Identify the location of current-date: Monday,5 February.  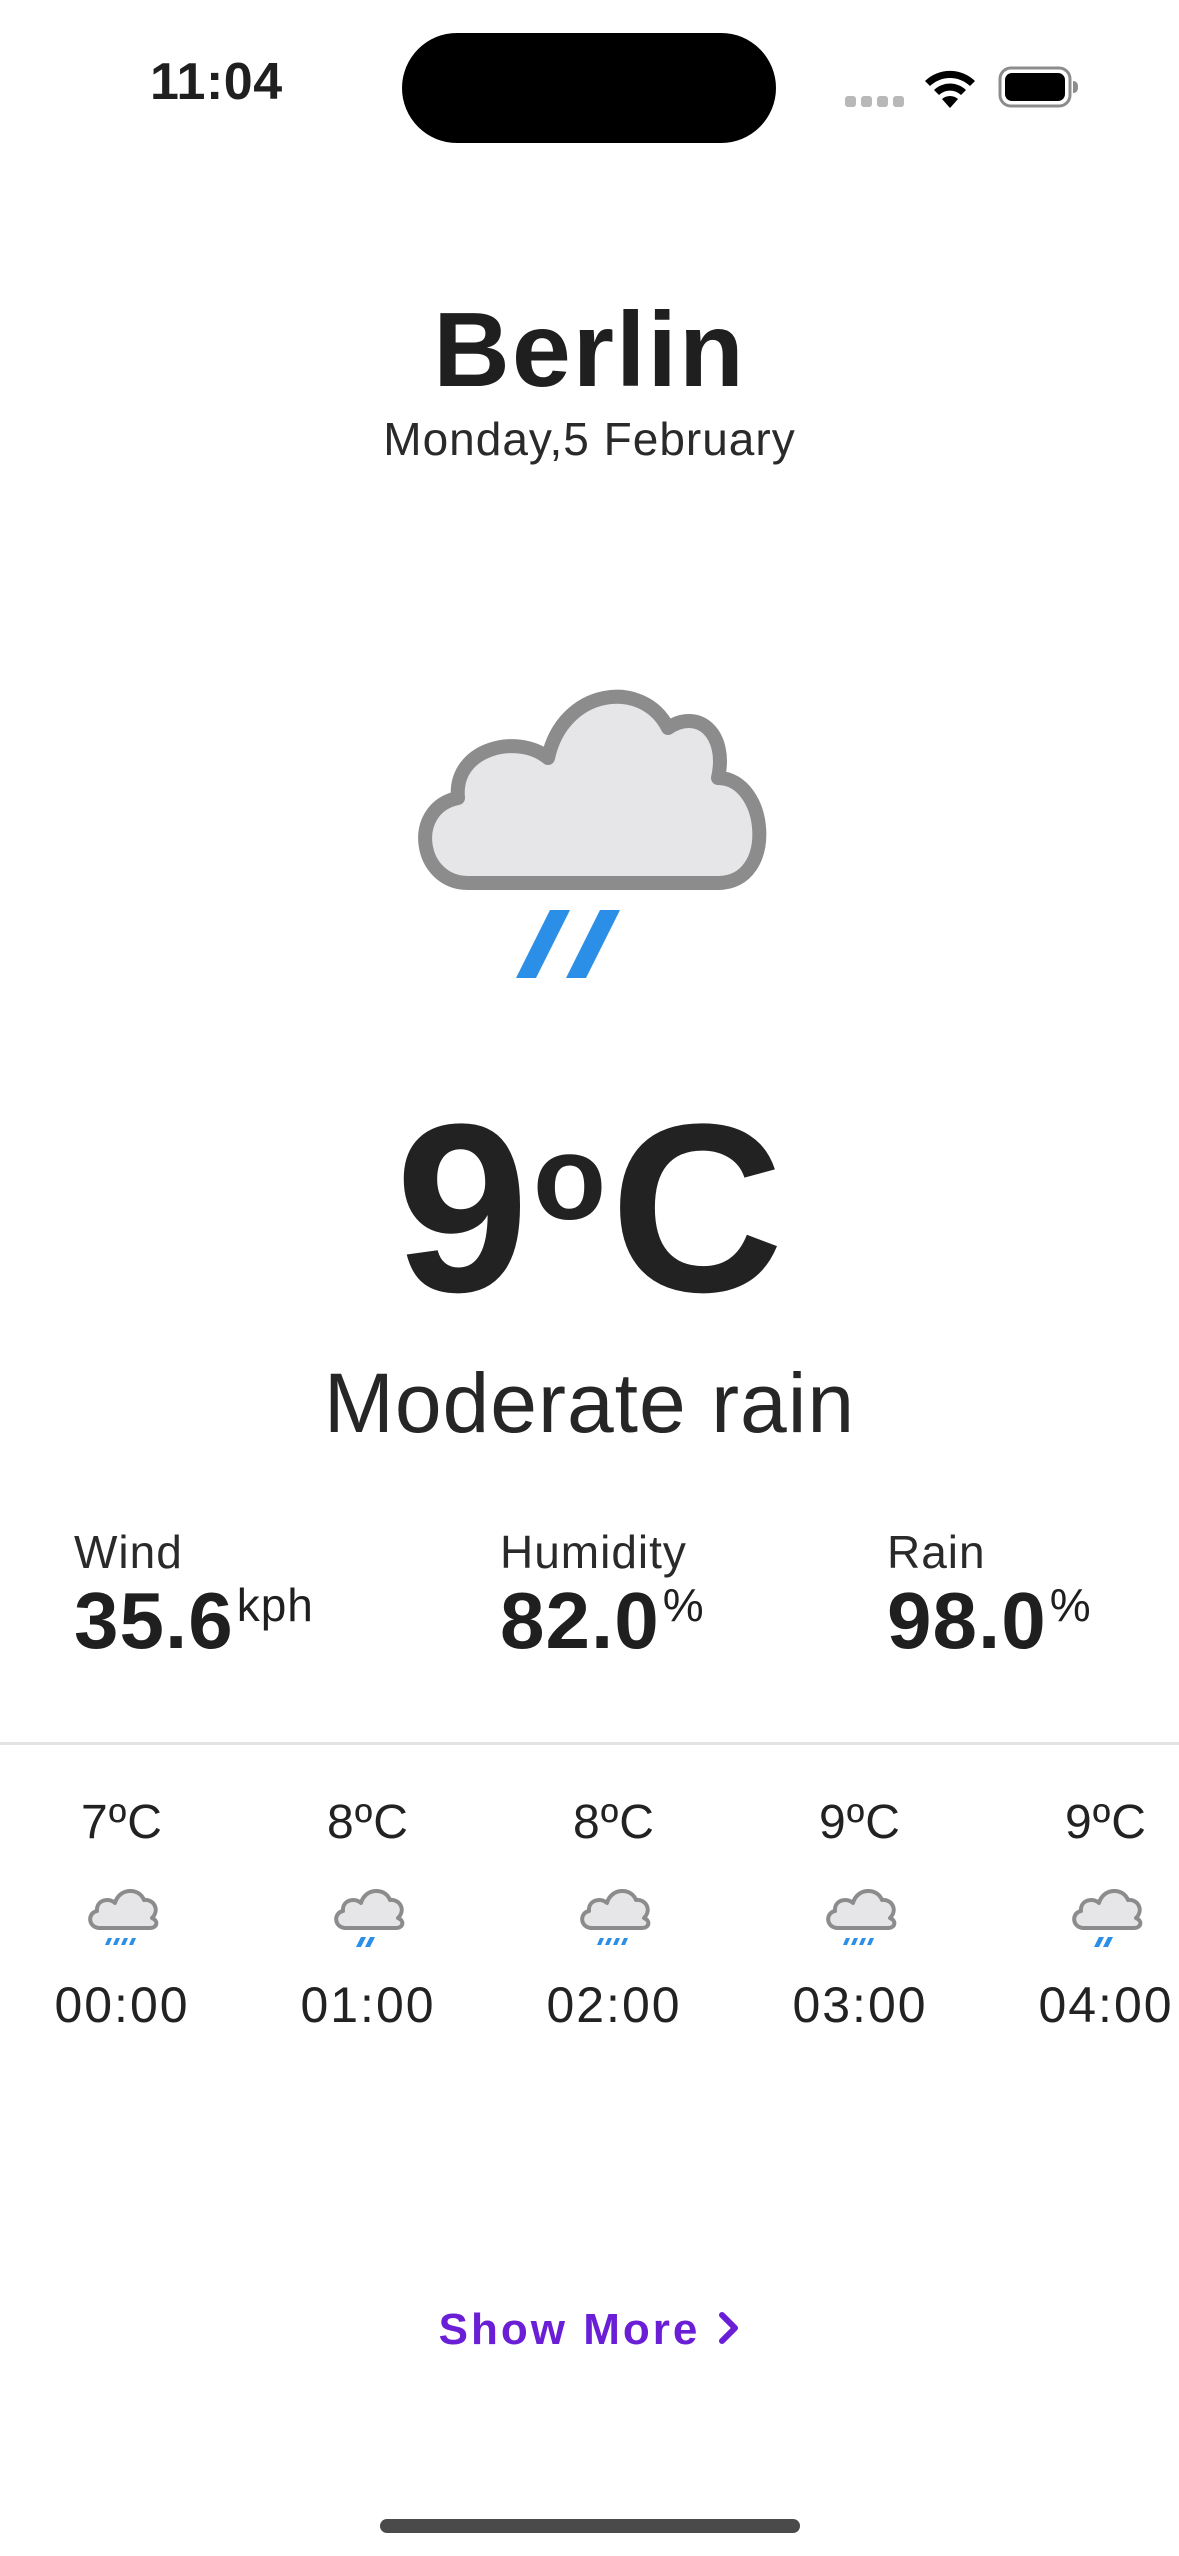
(589, 439).